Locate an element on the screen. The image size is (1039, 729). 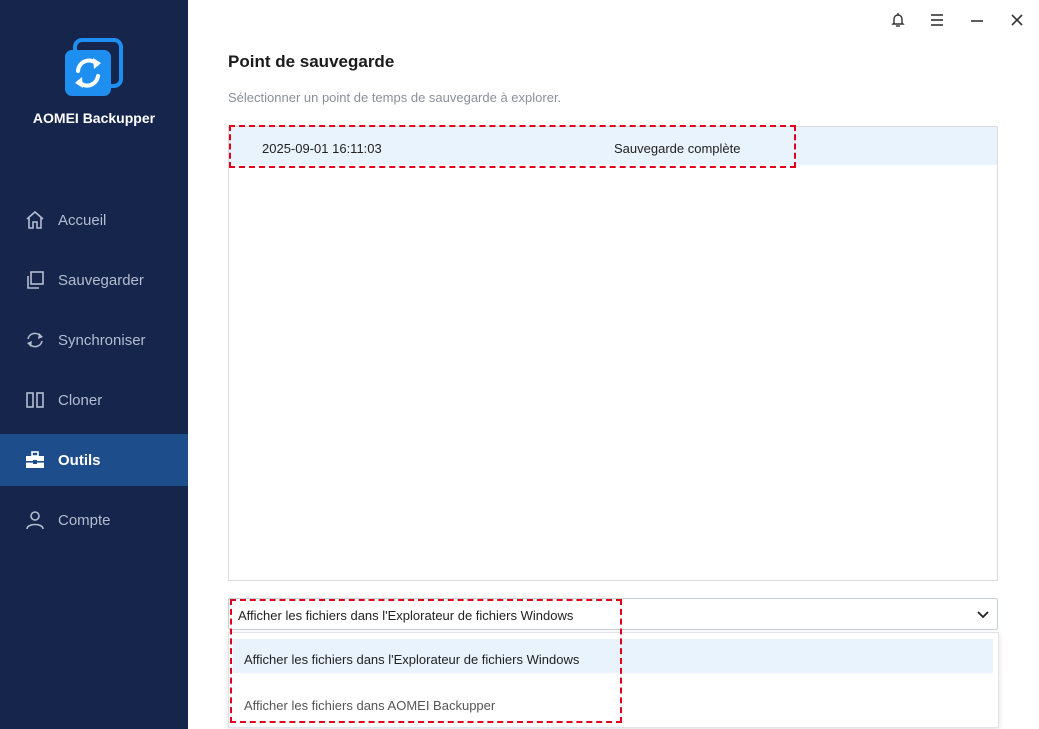
chevron-down-icon is located at coordinates (983, 614).